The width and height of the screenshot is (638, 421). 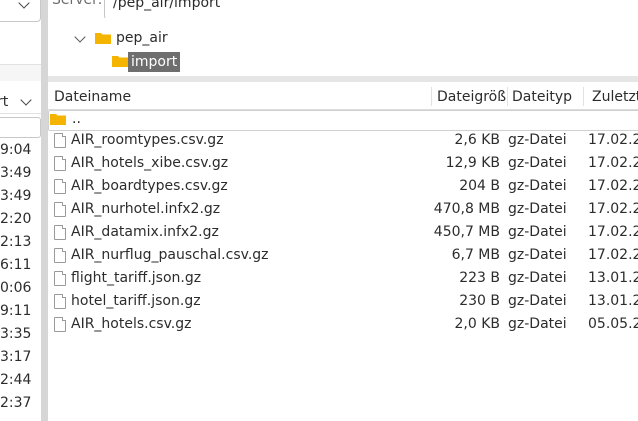 What do you see at coordinates (131, 324) in the screenshot?
I see `file-name-cell: AIR_hotels.csv.gz` at bounding box center [131, 324].